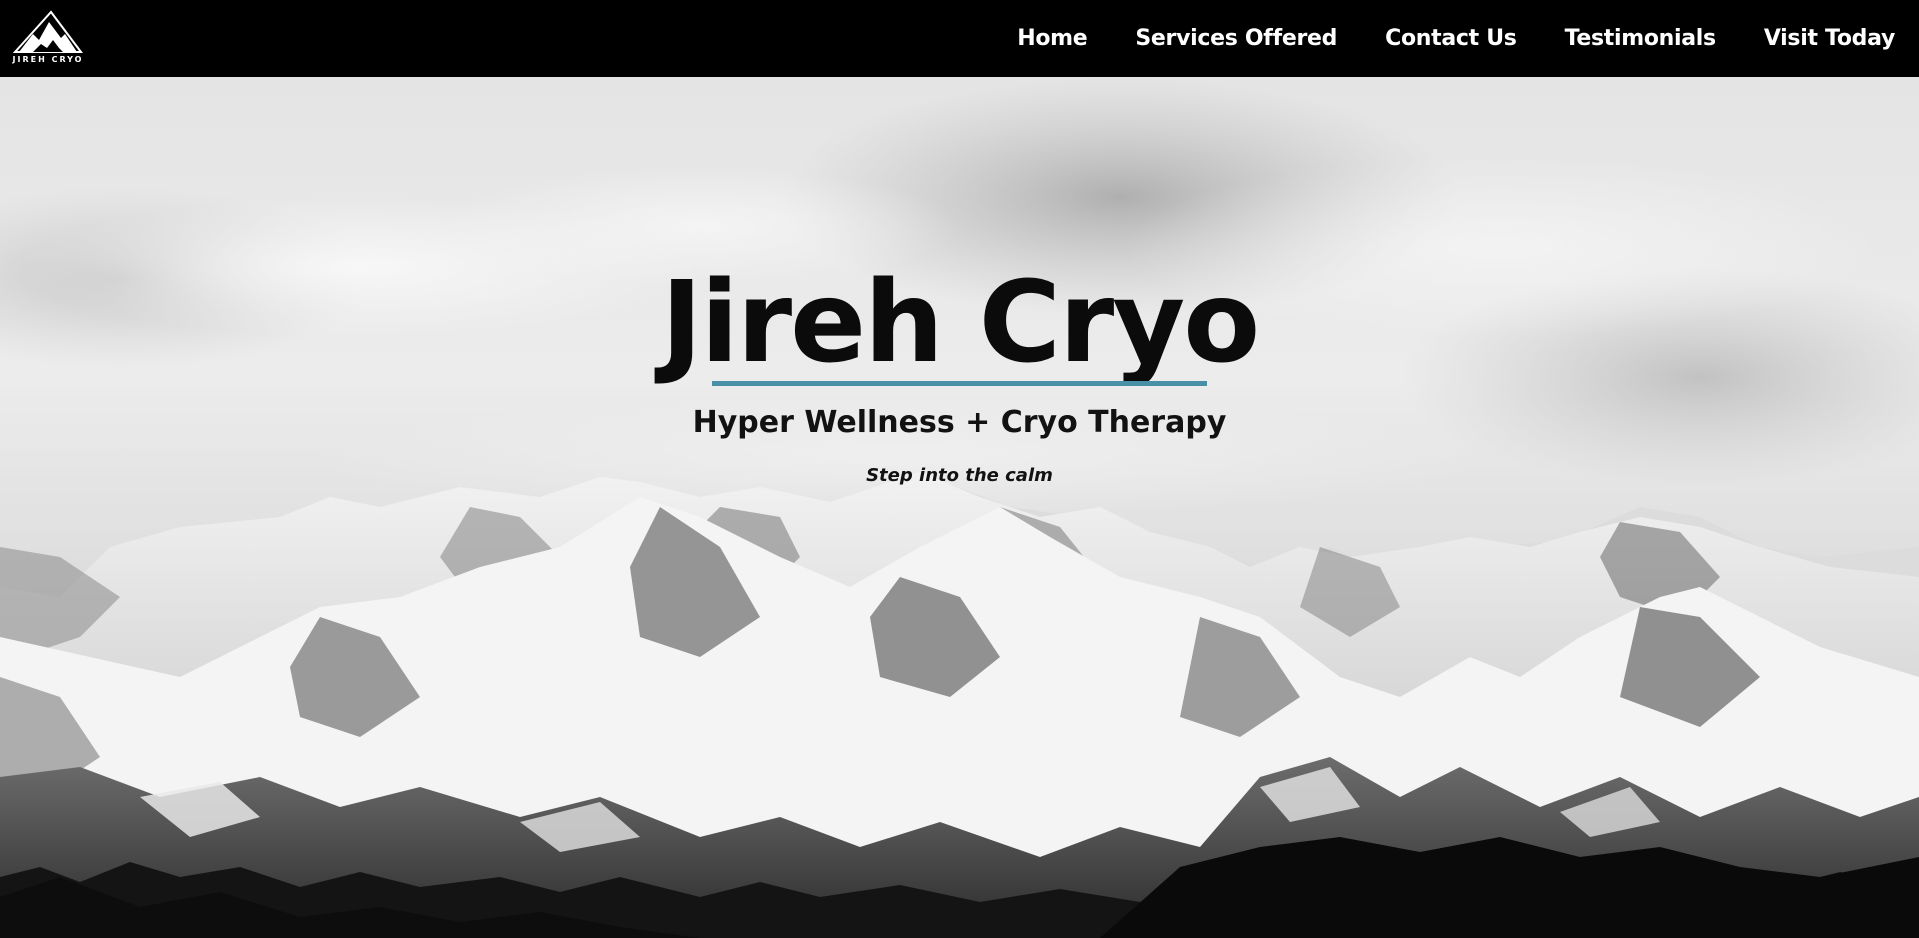 The image size is (1919, 938). What do you see at coordinates (960, 323) in the screenshot?
I see `hero-title: Jireh Cryo` at bounding box center [960, 323].